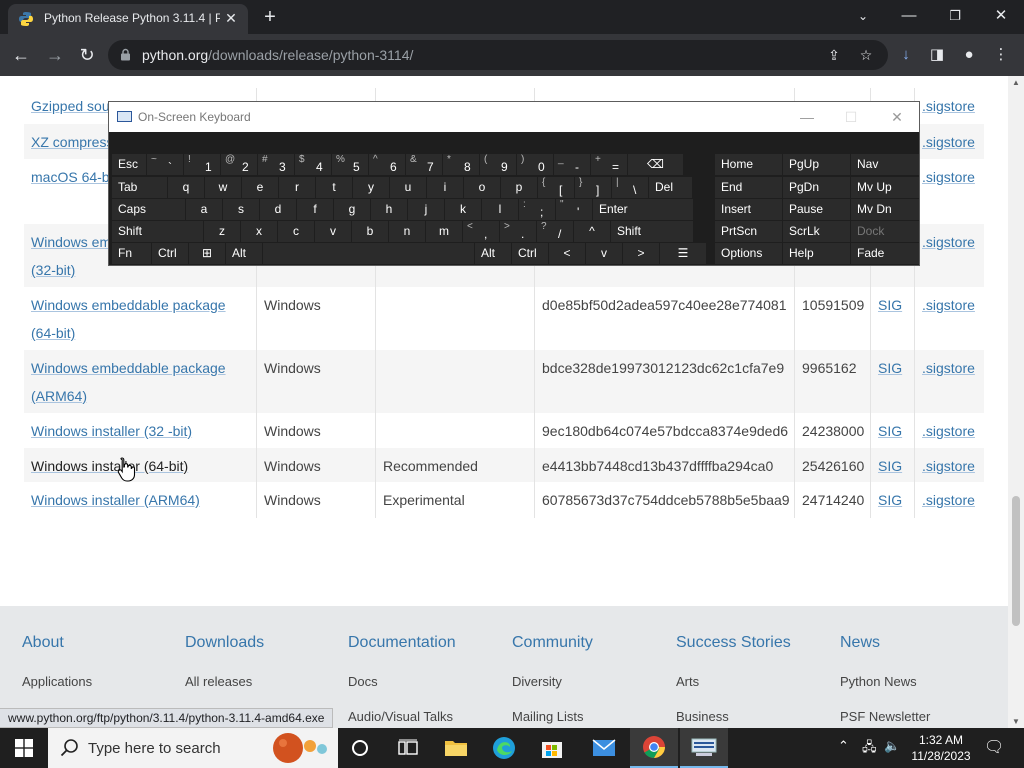 The height and width of the screenshot is (768, 1024). What do you see at coordinates (334, 187) in the screenshot?
I see `osk-row2-key: t` at bounding box center [334, 187].